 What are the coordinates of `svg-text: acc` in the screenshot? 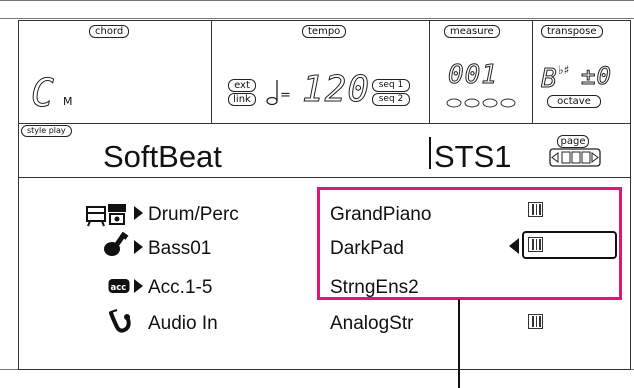 It's located at (119, 288).